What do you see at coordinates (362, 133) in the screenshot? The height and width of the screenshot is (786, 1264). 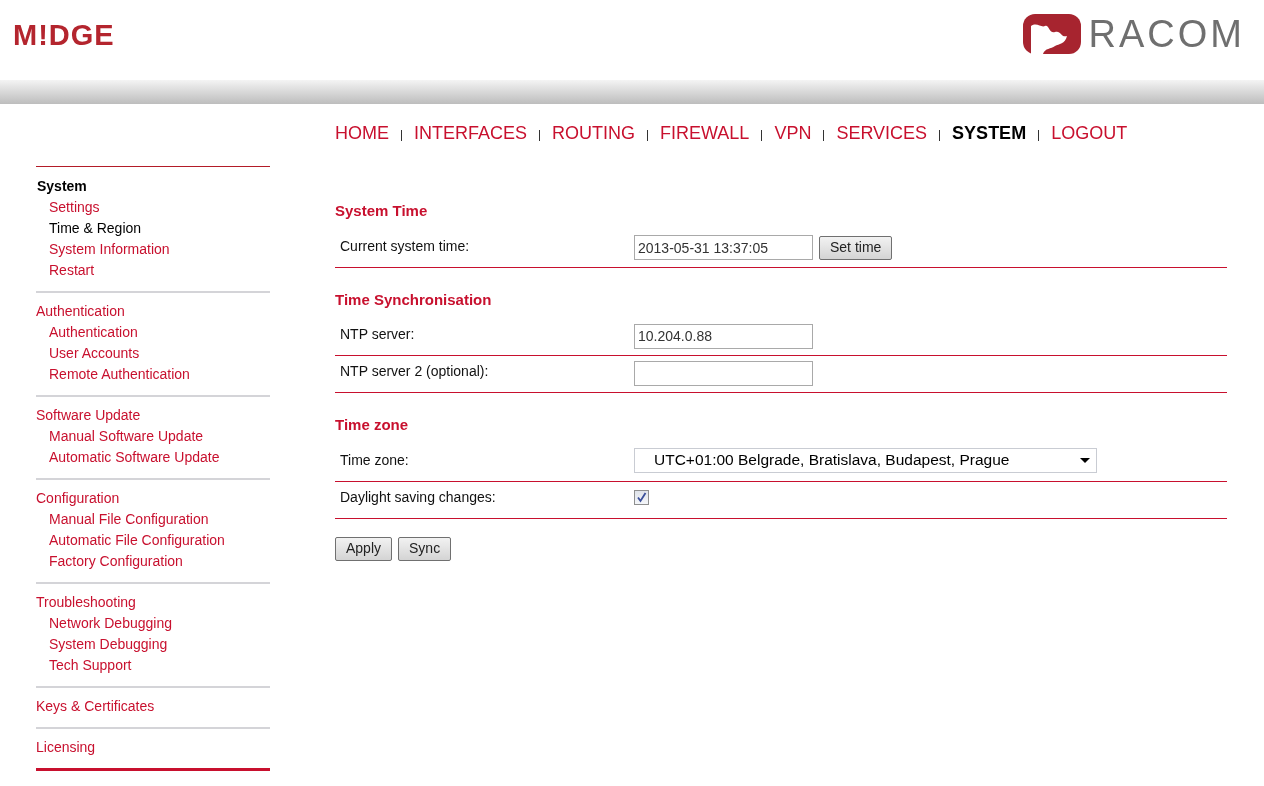 I see `nav-link: HOME` at bounding box center [362, 133].